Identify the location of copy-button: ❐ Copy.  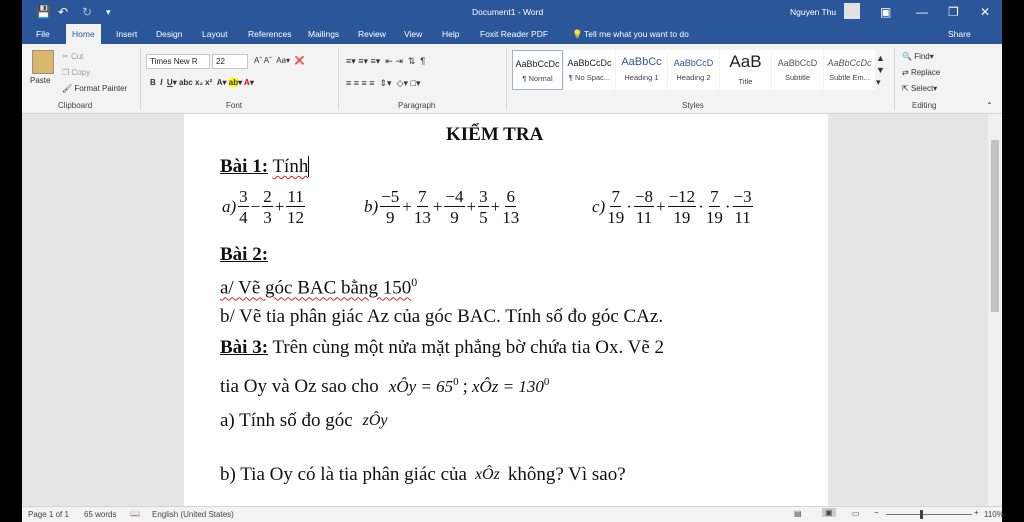
(76, 72).